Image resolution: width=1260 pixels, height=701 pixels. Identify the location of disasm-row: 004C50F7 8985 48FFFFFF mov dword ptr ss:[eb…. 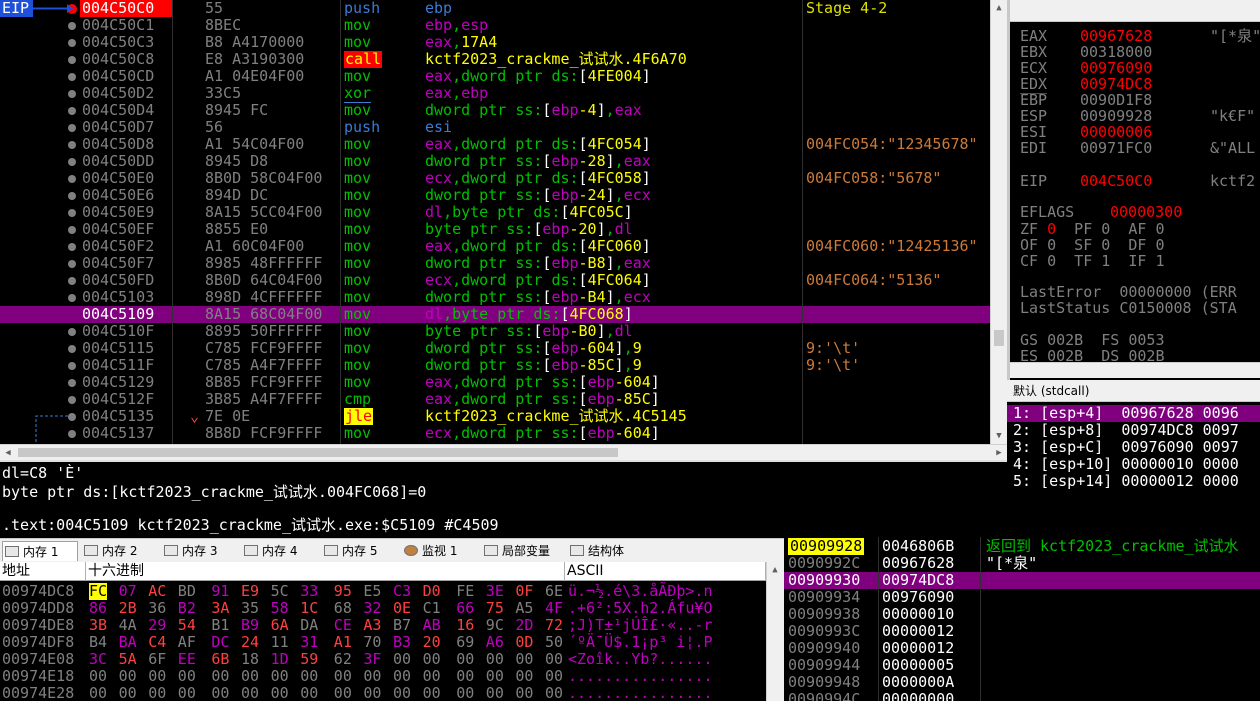
(496, 263).